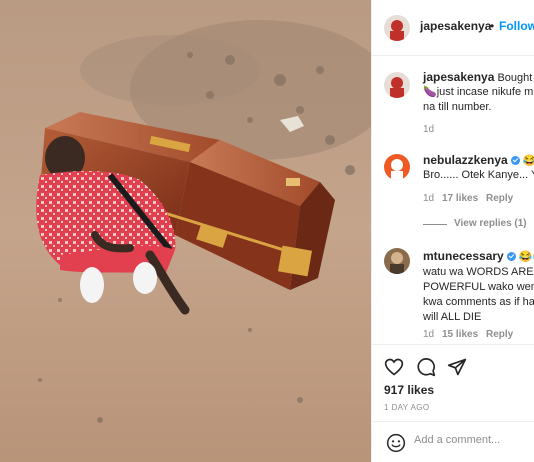 The height and width of the screenshot is (462, 534). I want to click on heart-icon, so click(394, 369).